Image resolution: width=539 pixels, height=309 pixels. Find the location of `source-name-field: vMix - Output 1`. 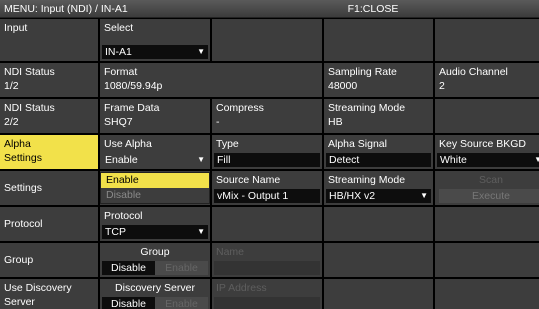

source-name-field: vMix - Output 1 is located at coordinates (267, 196).